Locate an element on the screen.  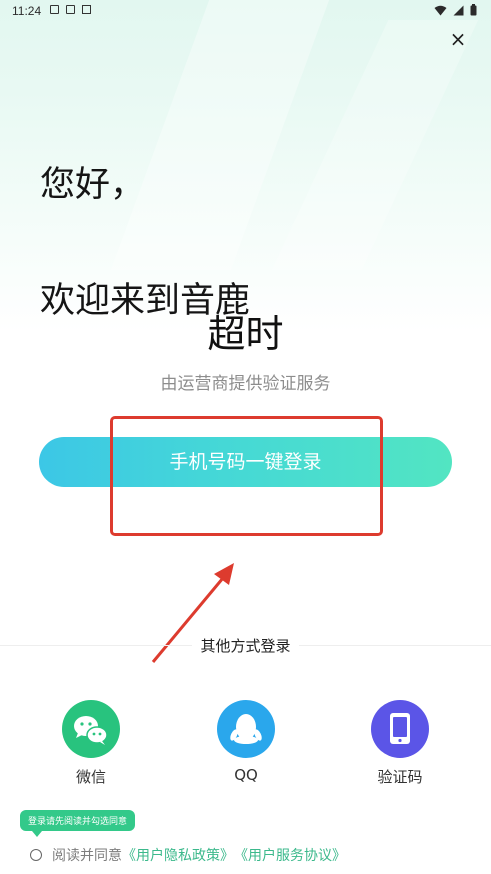
greeting-line-1: 您好， is located at coordinates (93, 185).